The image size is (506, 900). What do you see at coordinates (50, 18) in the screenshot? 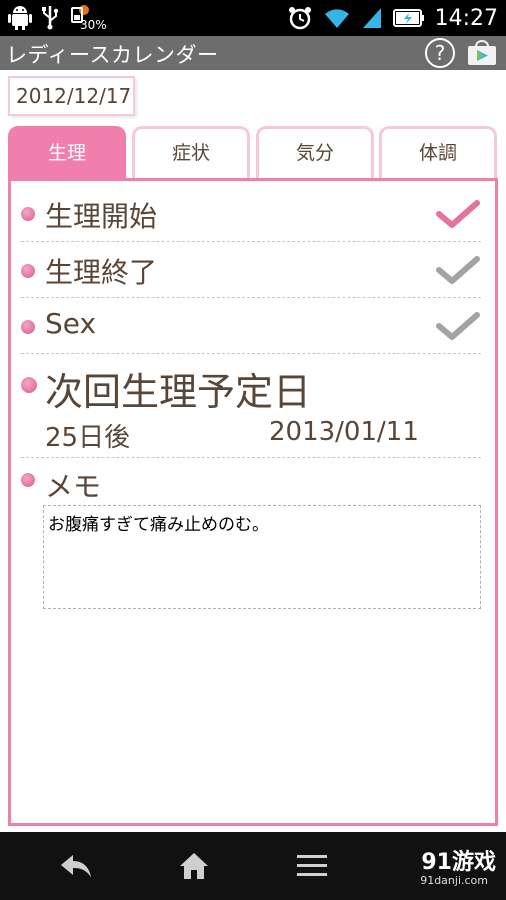
I see `usb-icon` at bounding box center [50, 18].